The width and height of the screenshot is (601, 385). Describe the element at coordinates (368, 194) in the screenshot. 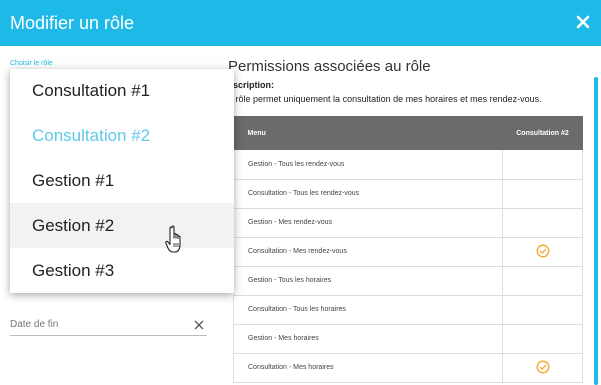

I see `menu-cell: Consultation - Tous les rendez-vous` at that location.